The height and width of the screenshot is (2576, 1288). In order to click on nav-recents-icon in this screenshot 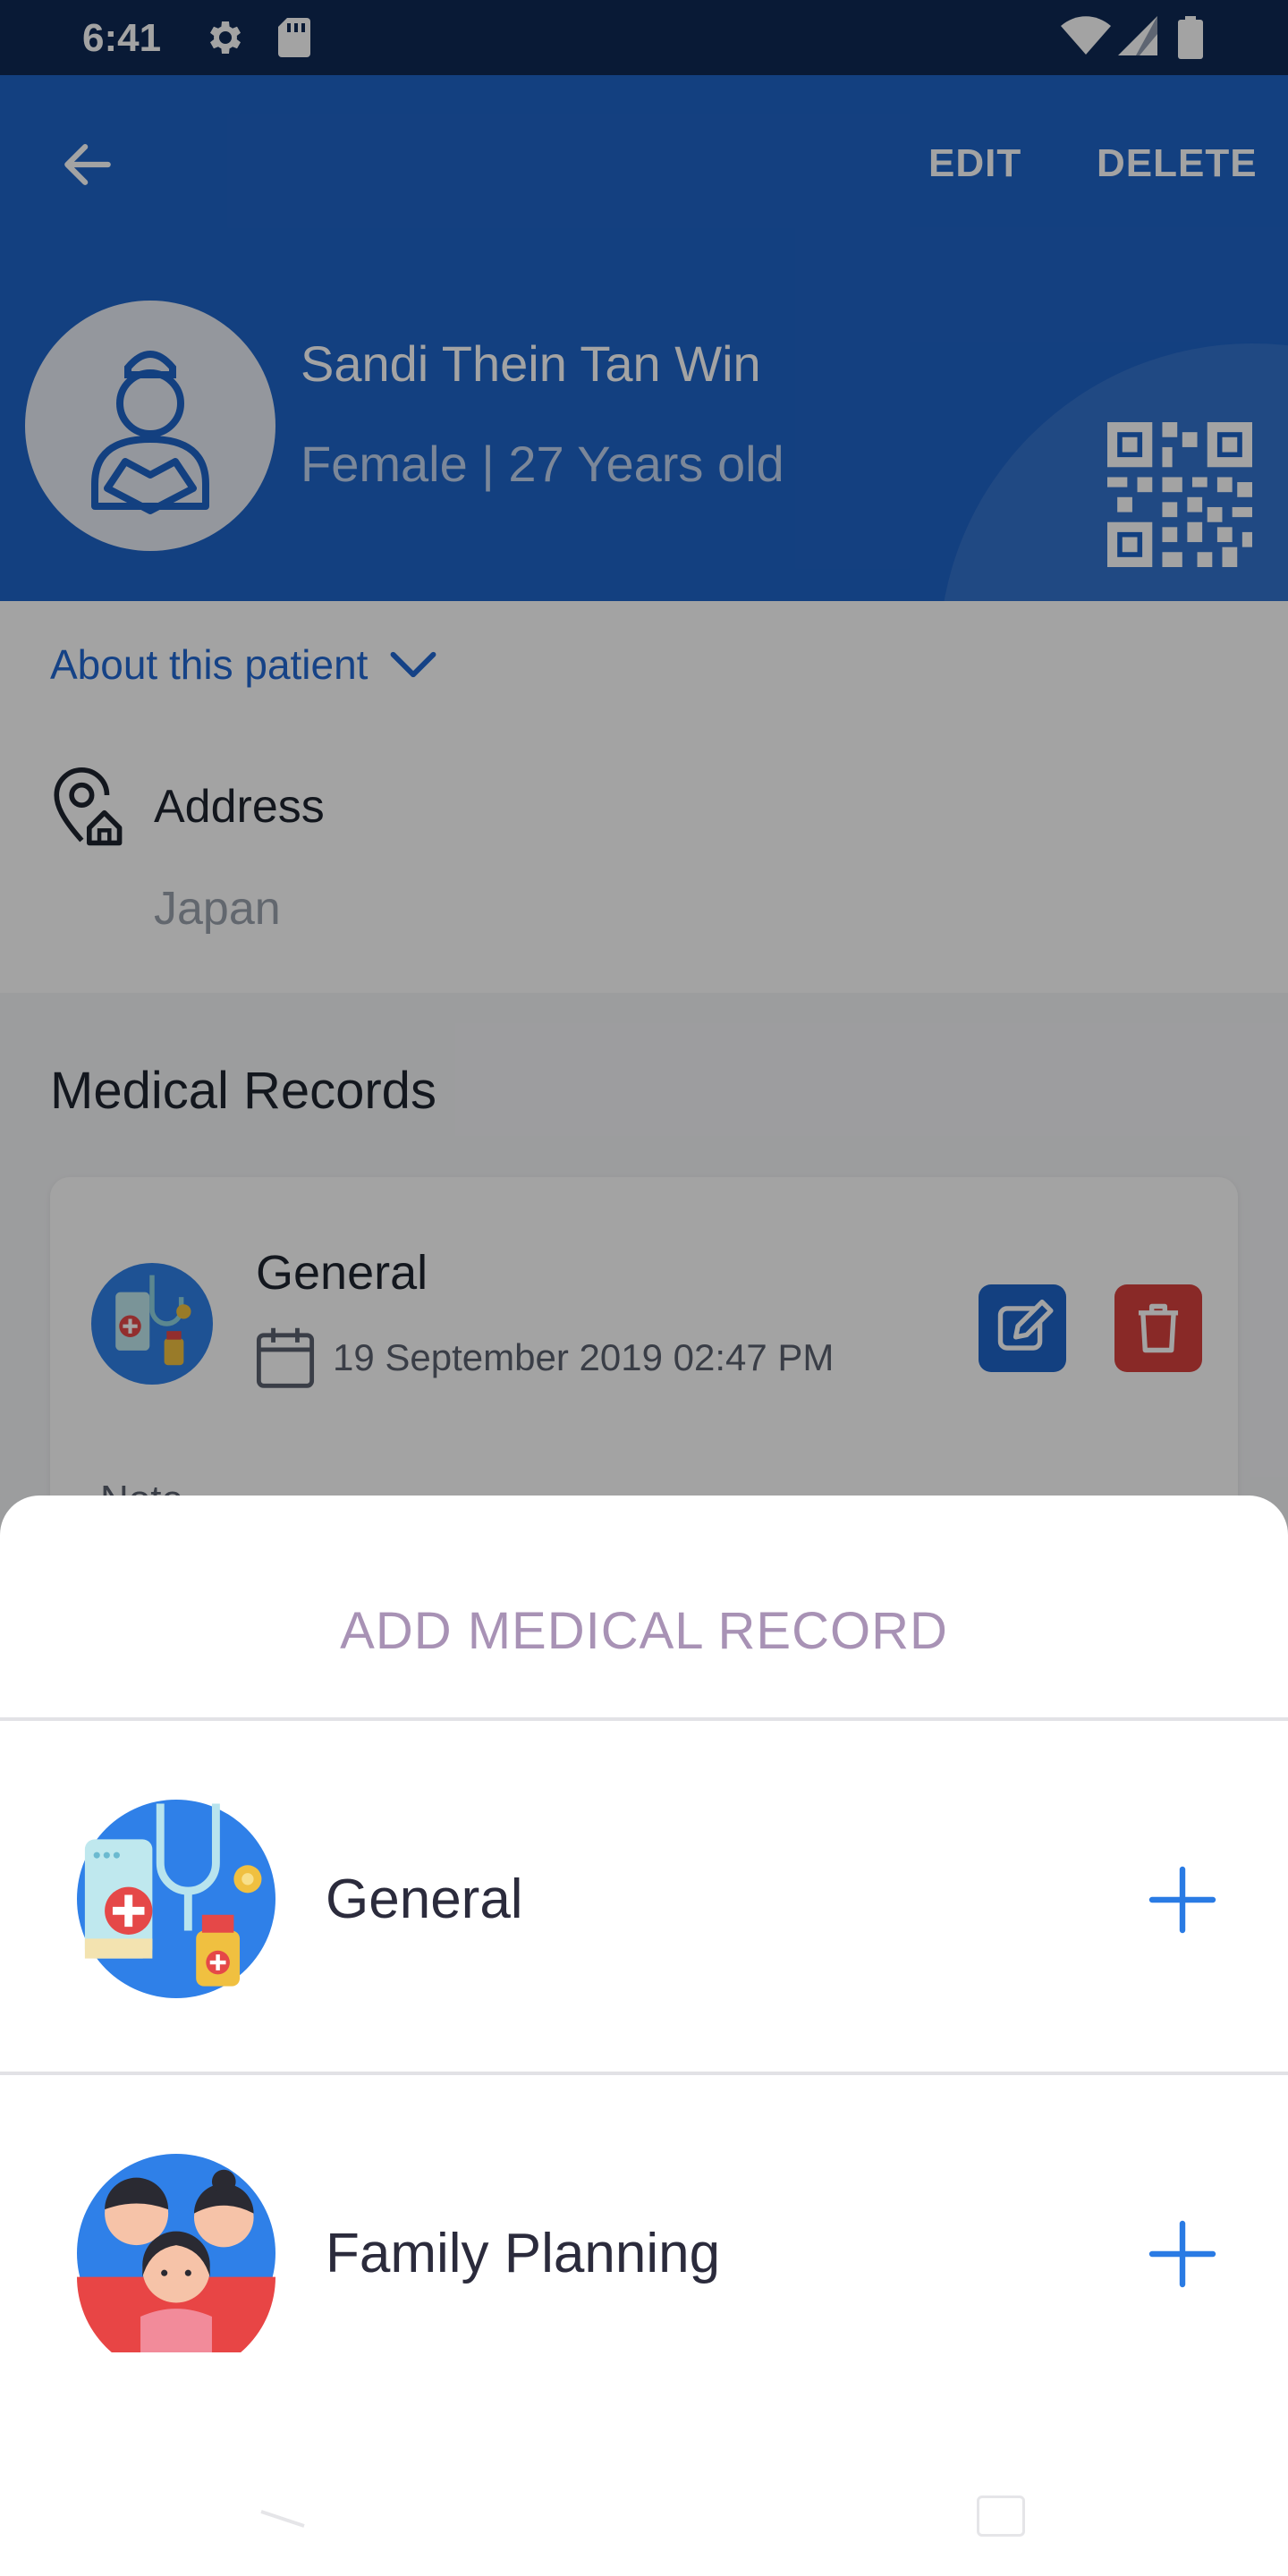, I will do `click(1001, 2516)`.